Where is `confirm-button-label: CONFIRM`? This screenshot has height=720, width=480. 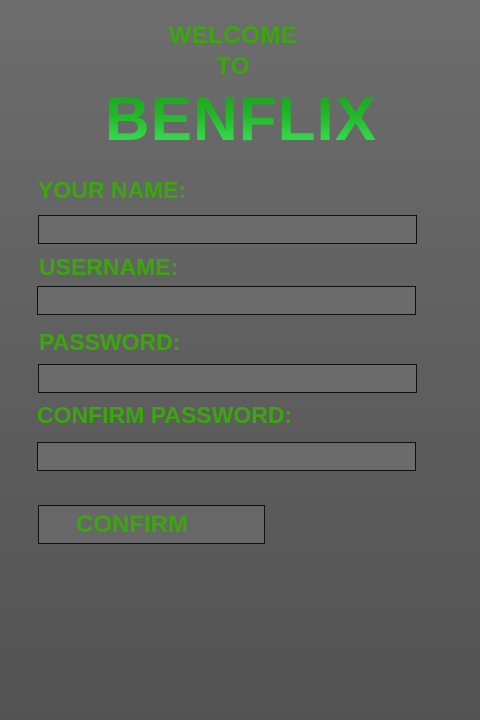
confirm-button-label: CONFIRM is located at coordinates (132, 524).